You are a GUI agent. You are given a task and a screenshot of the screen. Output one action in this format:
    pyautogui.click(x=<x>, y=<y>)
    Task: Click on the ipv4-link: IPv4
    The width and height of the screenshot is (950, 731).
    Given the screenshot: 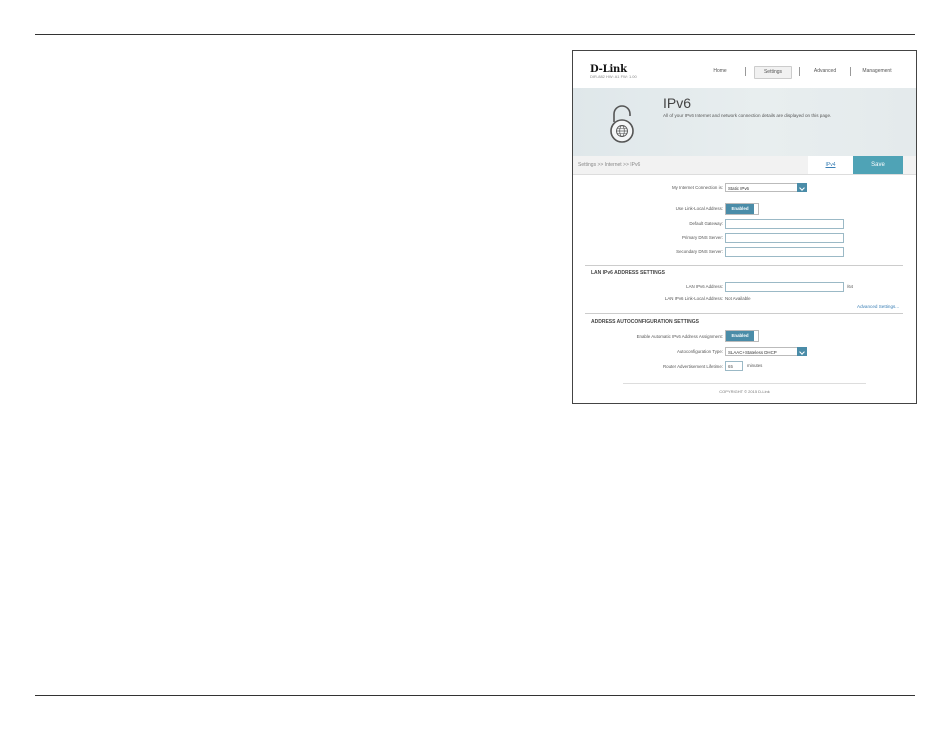 What is the action you would take?
    pyautogui.click(x=830, y=165)
    